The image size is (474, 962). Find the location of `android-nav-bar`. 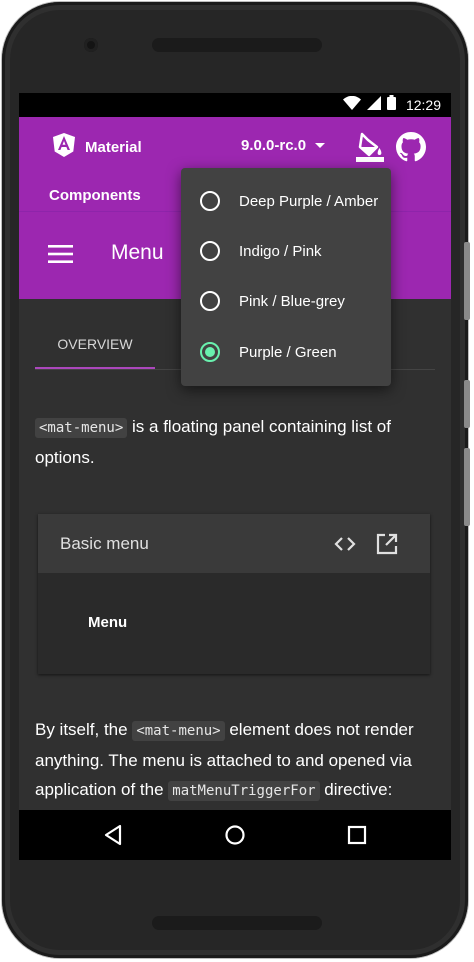

android-nav-bar is located at coordinates (235, 835).